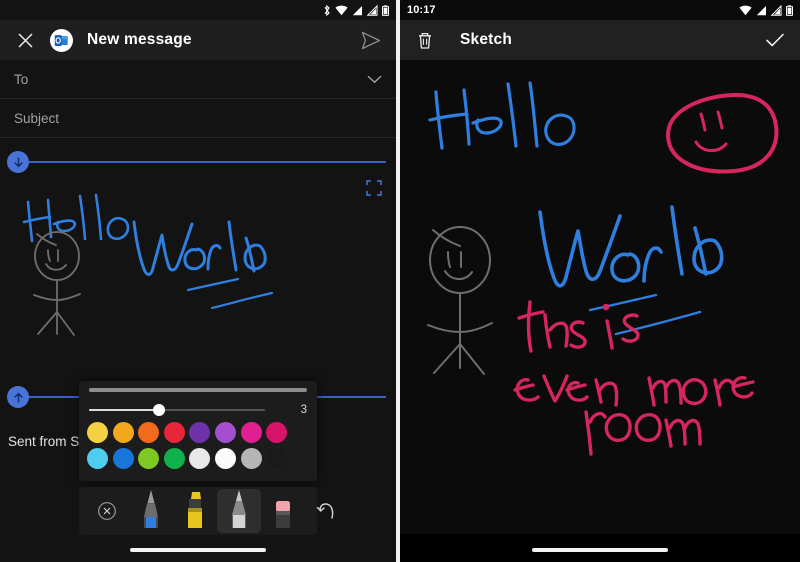 This screenshot has height=562, width=800. Describe the element at coordinates (198, 10) in the screenshot. I see `left-status-bar` at that location.